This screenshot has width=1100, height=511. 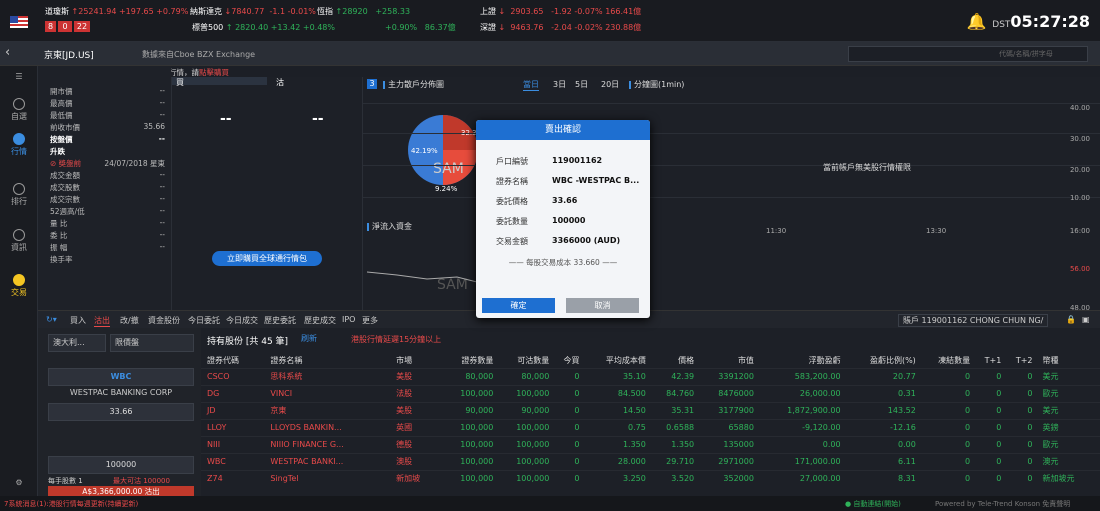 I want to click on quote-row: 按盤價 --, so click(x=107, y=139).